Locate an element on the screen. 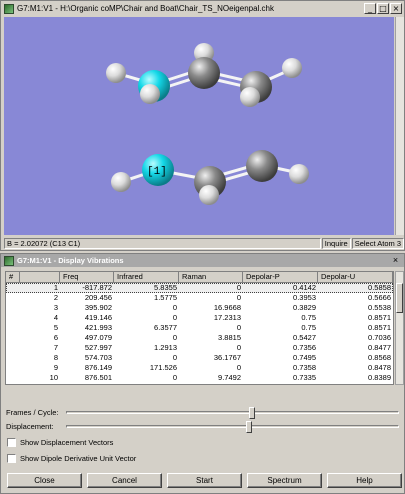  table-cell: 16.9668 is located at coordinates (227, 307).